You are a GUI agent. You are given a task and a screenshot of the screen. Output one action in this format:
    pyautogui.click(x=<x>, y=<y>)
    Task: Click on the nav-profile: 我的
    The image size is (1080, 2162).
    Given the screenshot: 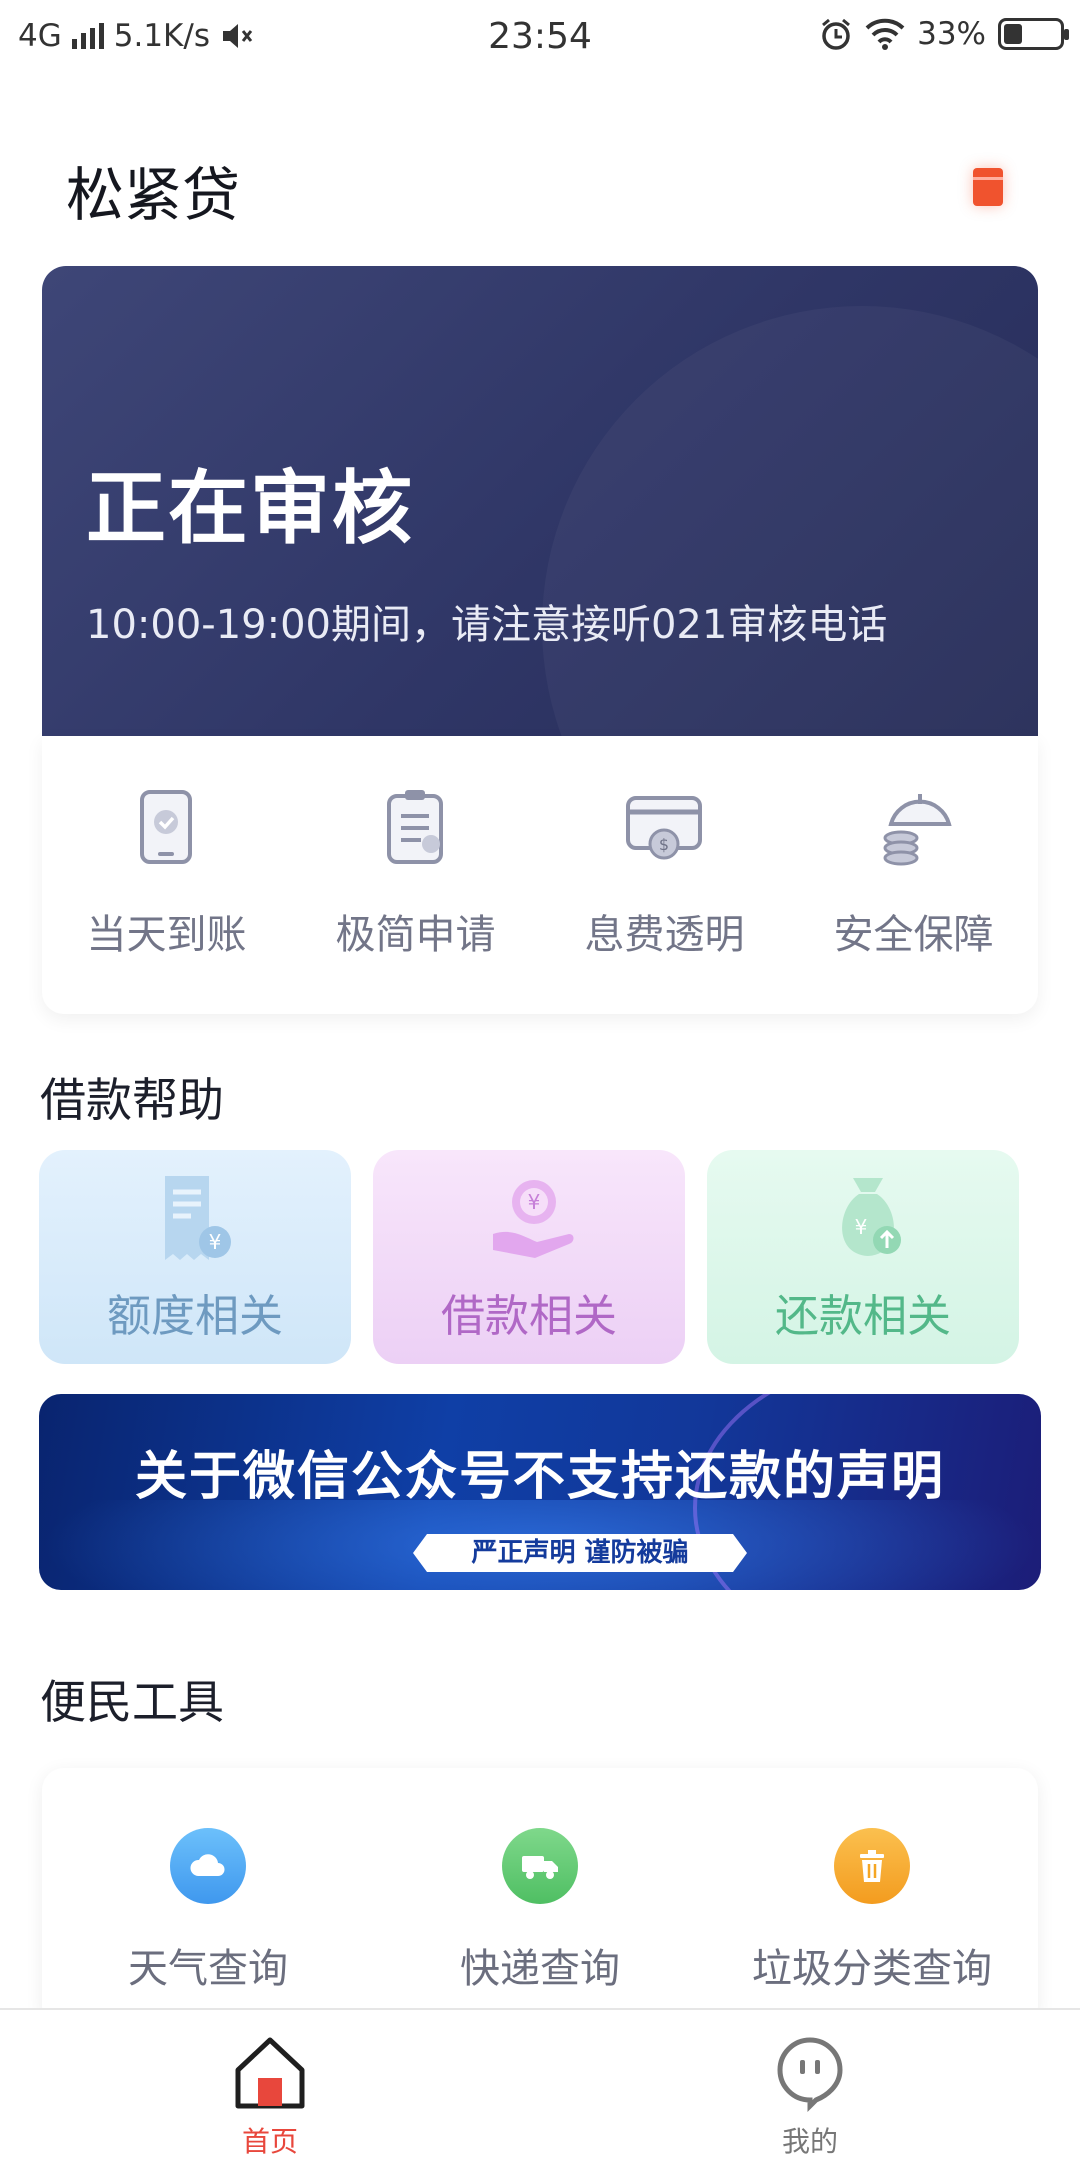 What is the action you would take?
    pyautogui.click(x=810, y=2086)
    